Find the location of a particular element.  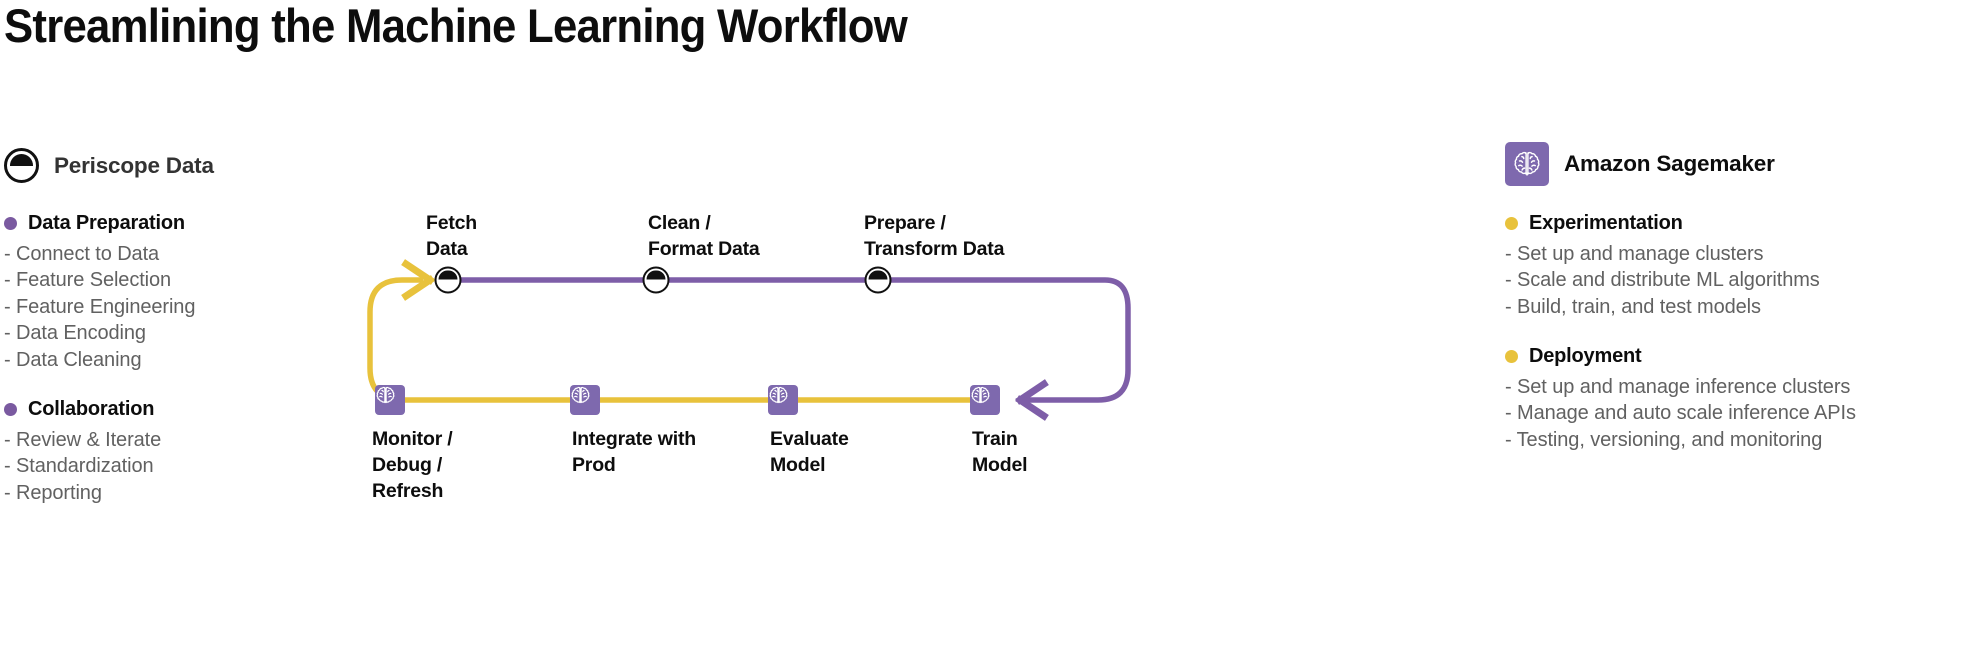

node-label-monitor-debug-refresh: Monitor / Debug / Refresh is located at coordinates (412, 465).